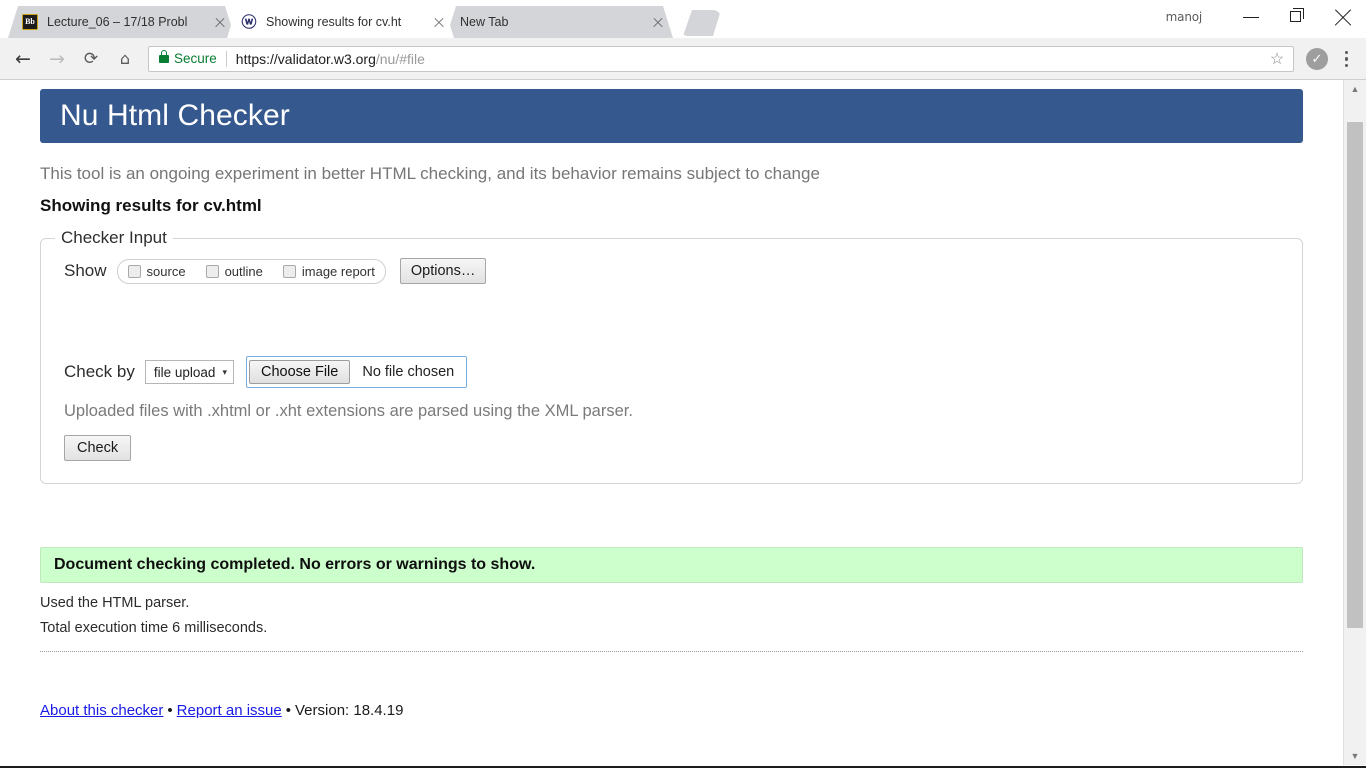  I want to click on report-an-issue-link: Report an issue, so click(229, 710).